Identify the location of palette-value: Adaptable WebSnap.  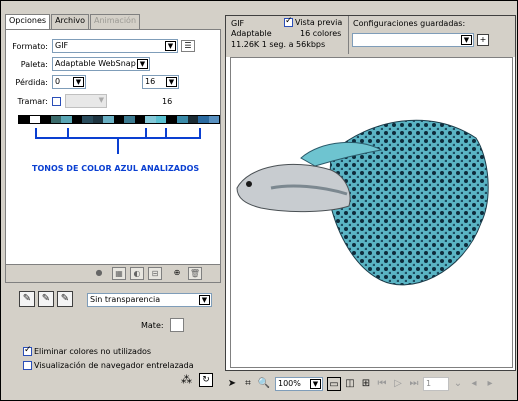
(95, 63).